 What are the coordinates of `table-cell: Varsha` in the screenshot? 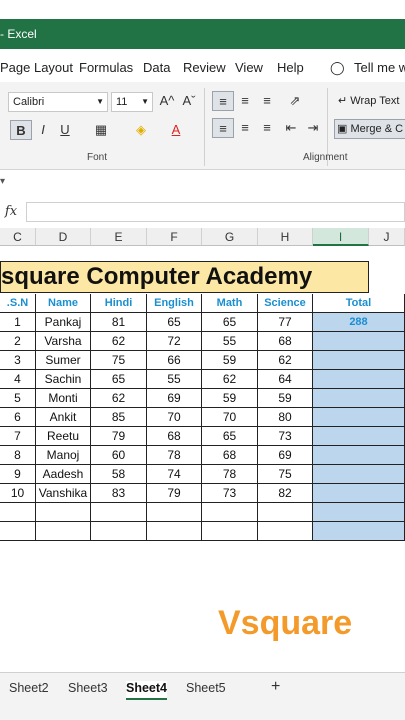 It's located at (63, 341).